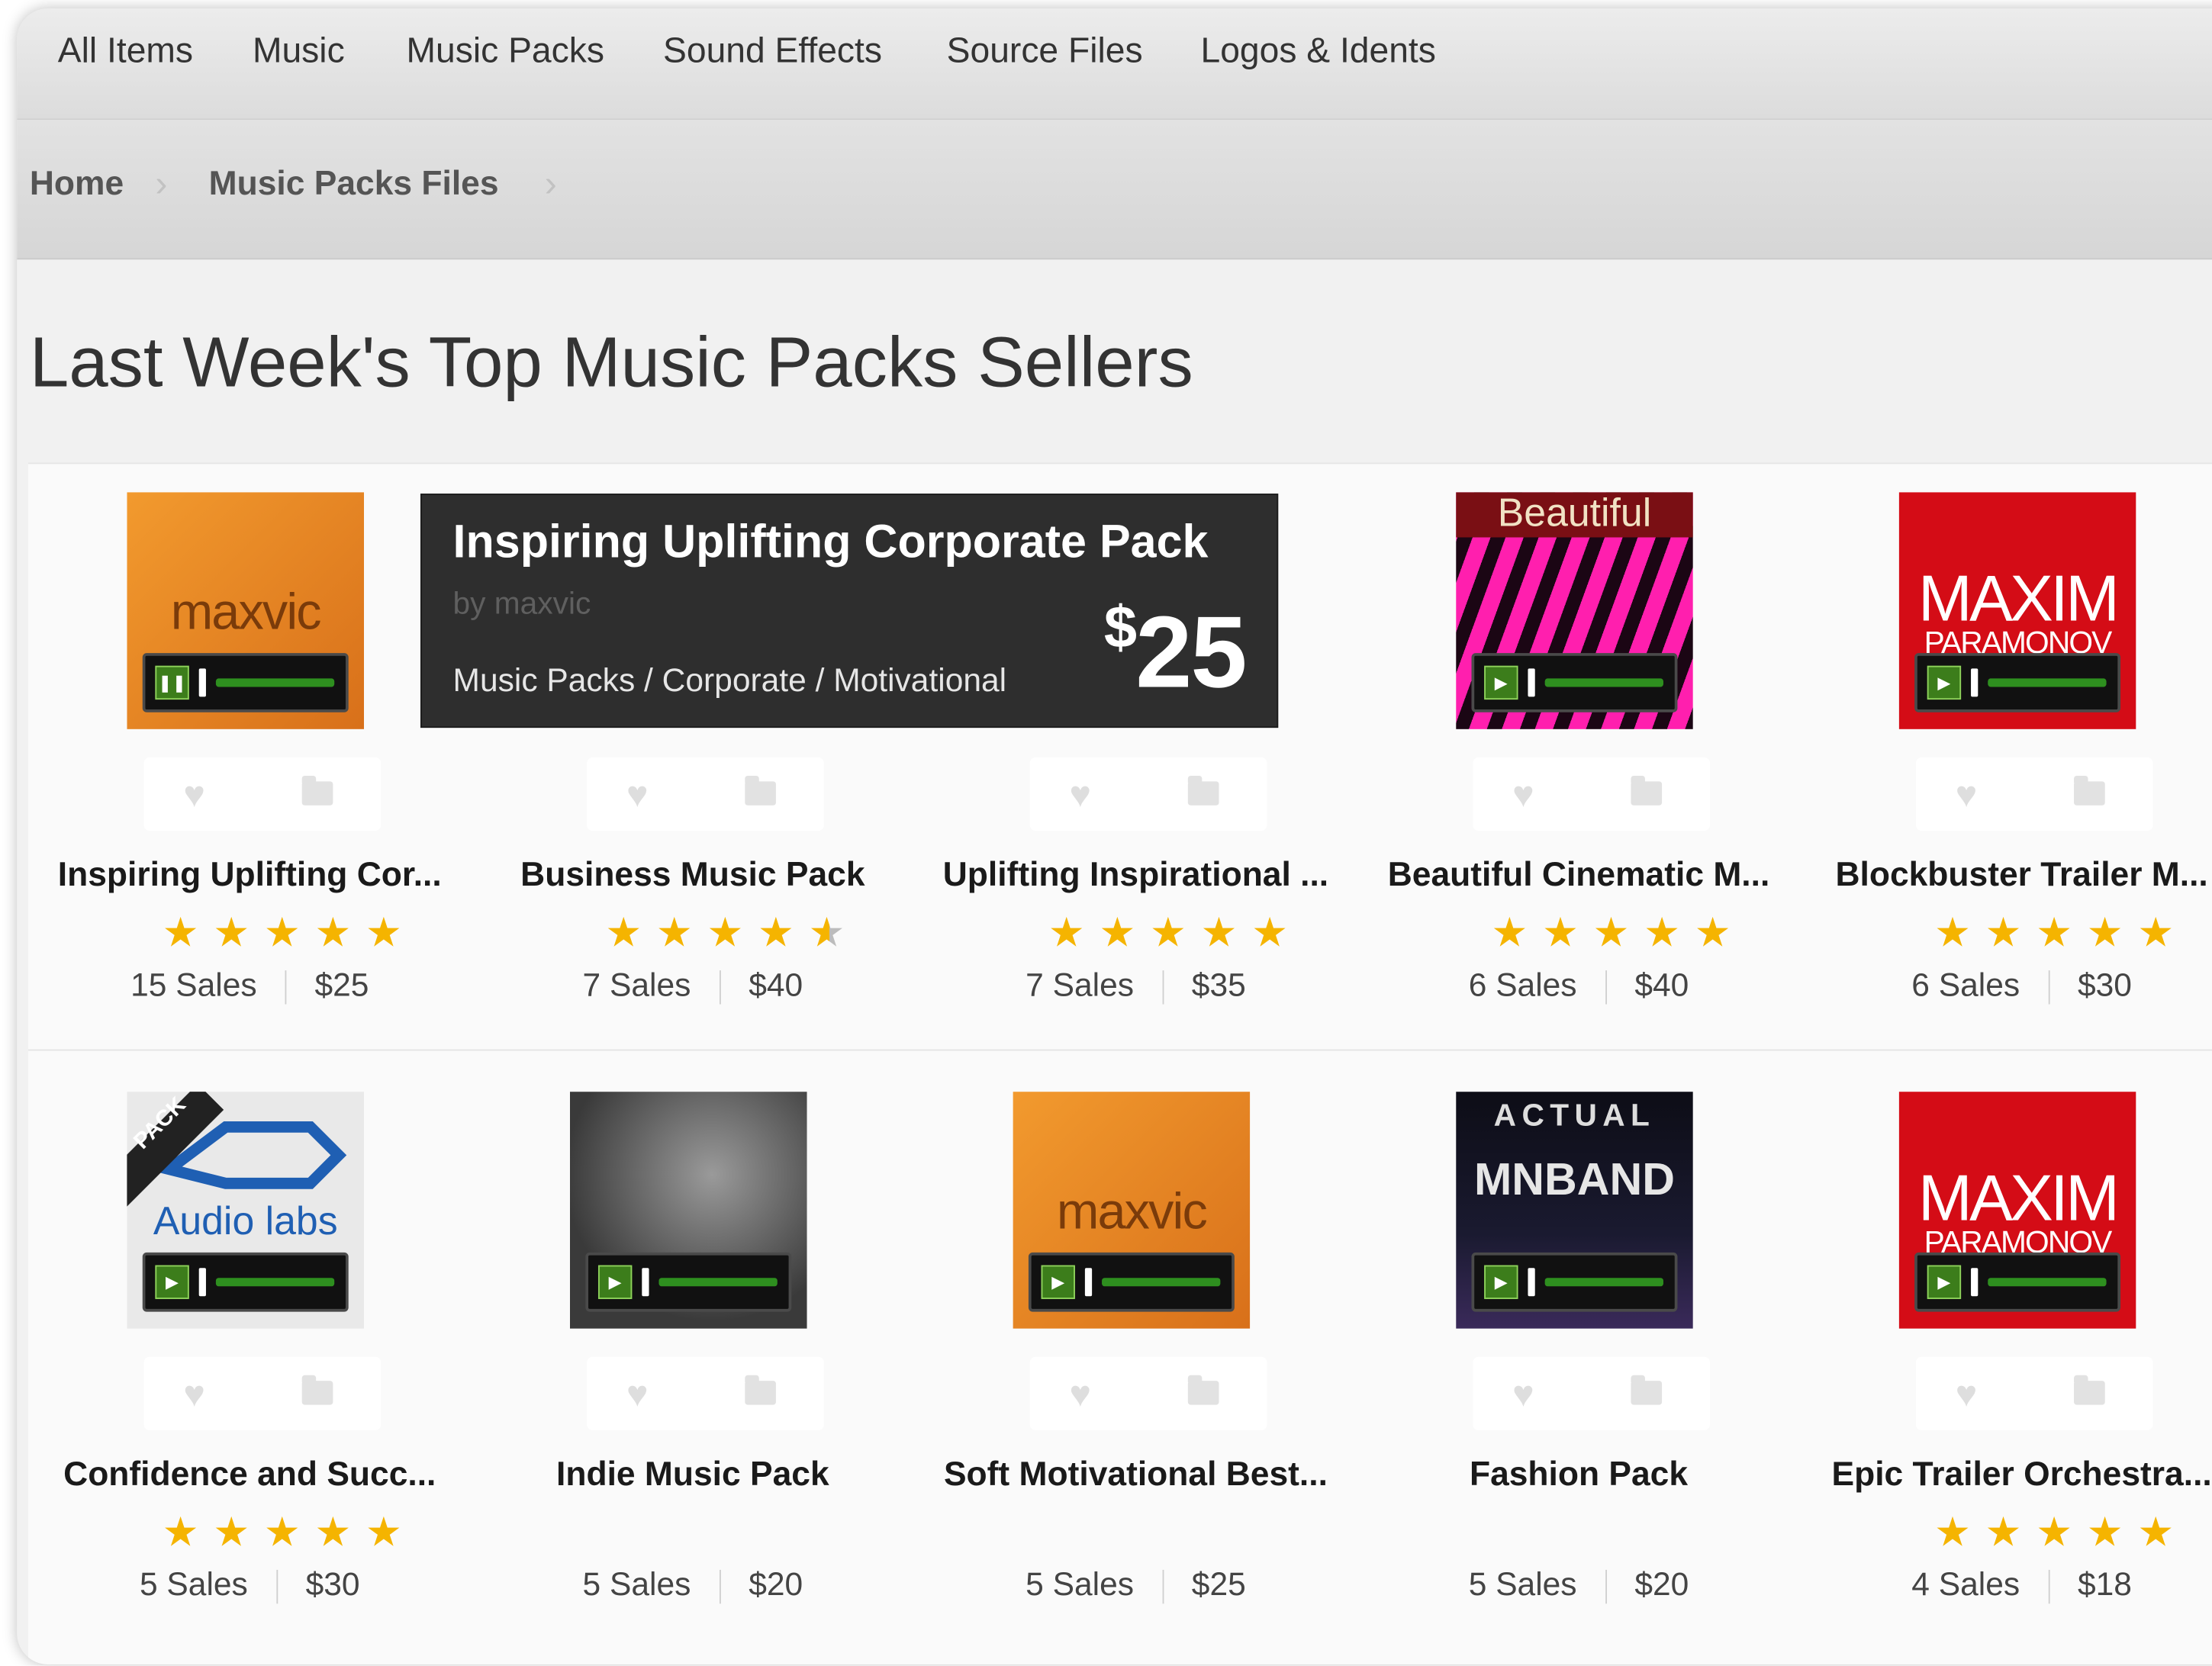  Describe the element at coordinates (1045, 51) in the screenshot. I see `nav-source-files: Source Files` at that location.